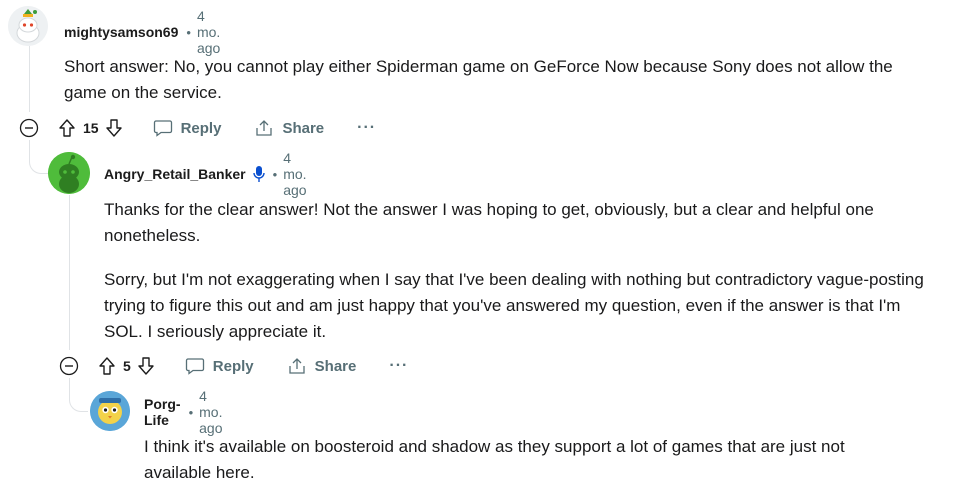 The height and width of the screenshot is (495, 957). Describe the element at coordinates (175, 174) in the screenshot. I see `comment-author: Angry_Retail_Banker` at that location.